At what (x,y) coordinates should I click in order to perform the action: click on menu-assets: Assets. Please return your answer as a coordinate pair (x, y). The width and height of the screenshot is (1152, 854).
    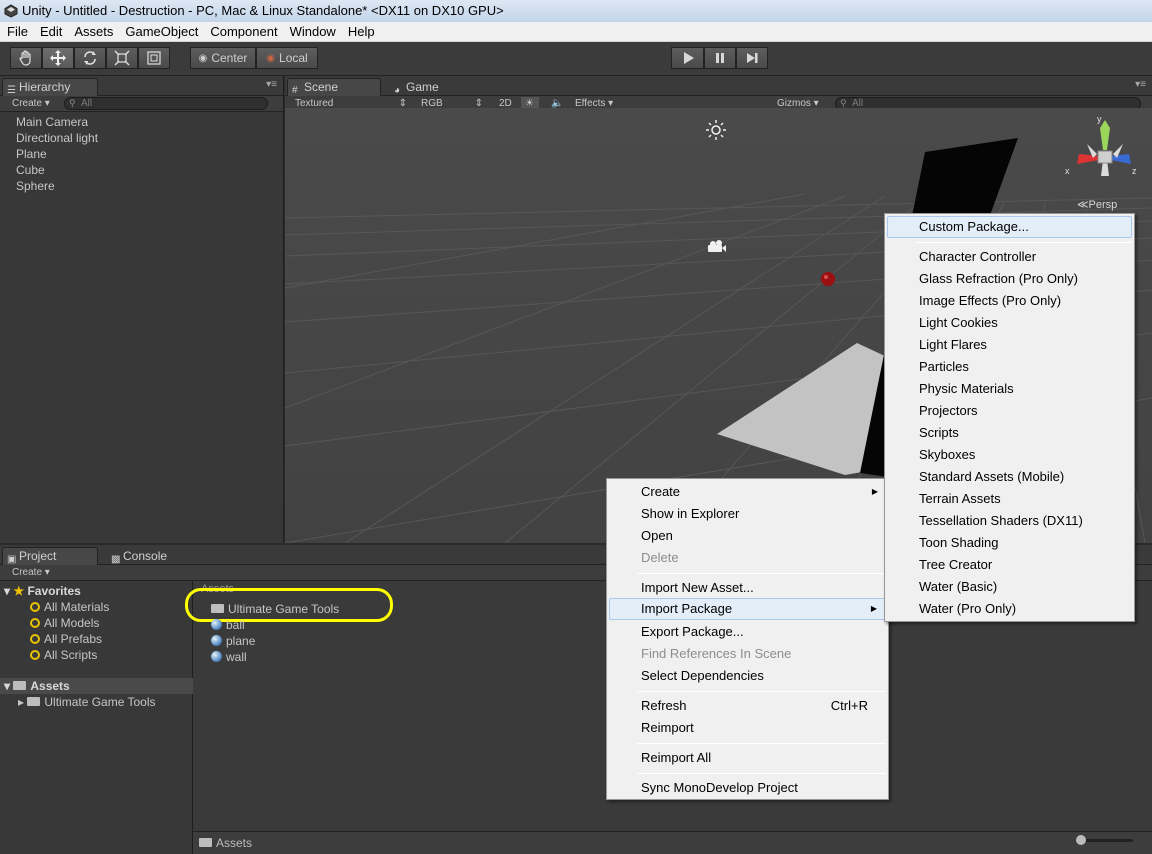
    Looking at the image, I should click on (93, 32).